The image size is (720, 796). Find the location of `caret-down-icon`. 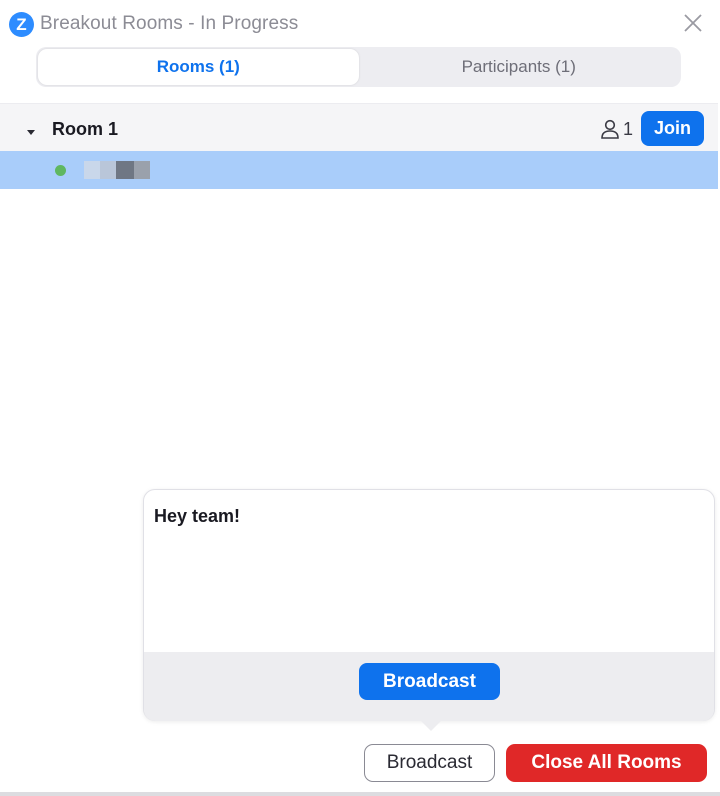

caret-down-icon is located at coordinates (31, 129).